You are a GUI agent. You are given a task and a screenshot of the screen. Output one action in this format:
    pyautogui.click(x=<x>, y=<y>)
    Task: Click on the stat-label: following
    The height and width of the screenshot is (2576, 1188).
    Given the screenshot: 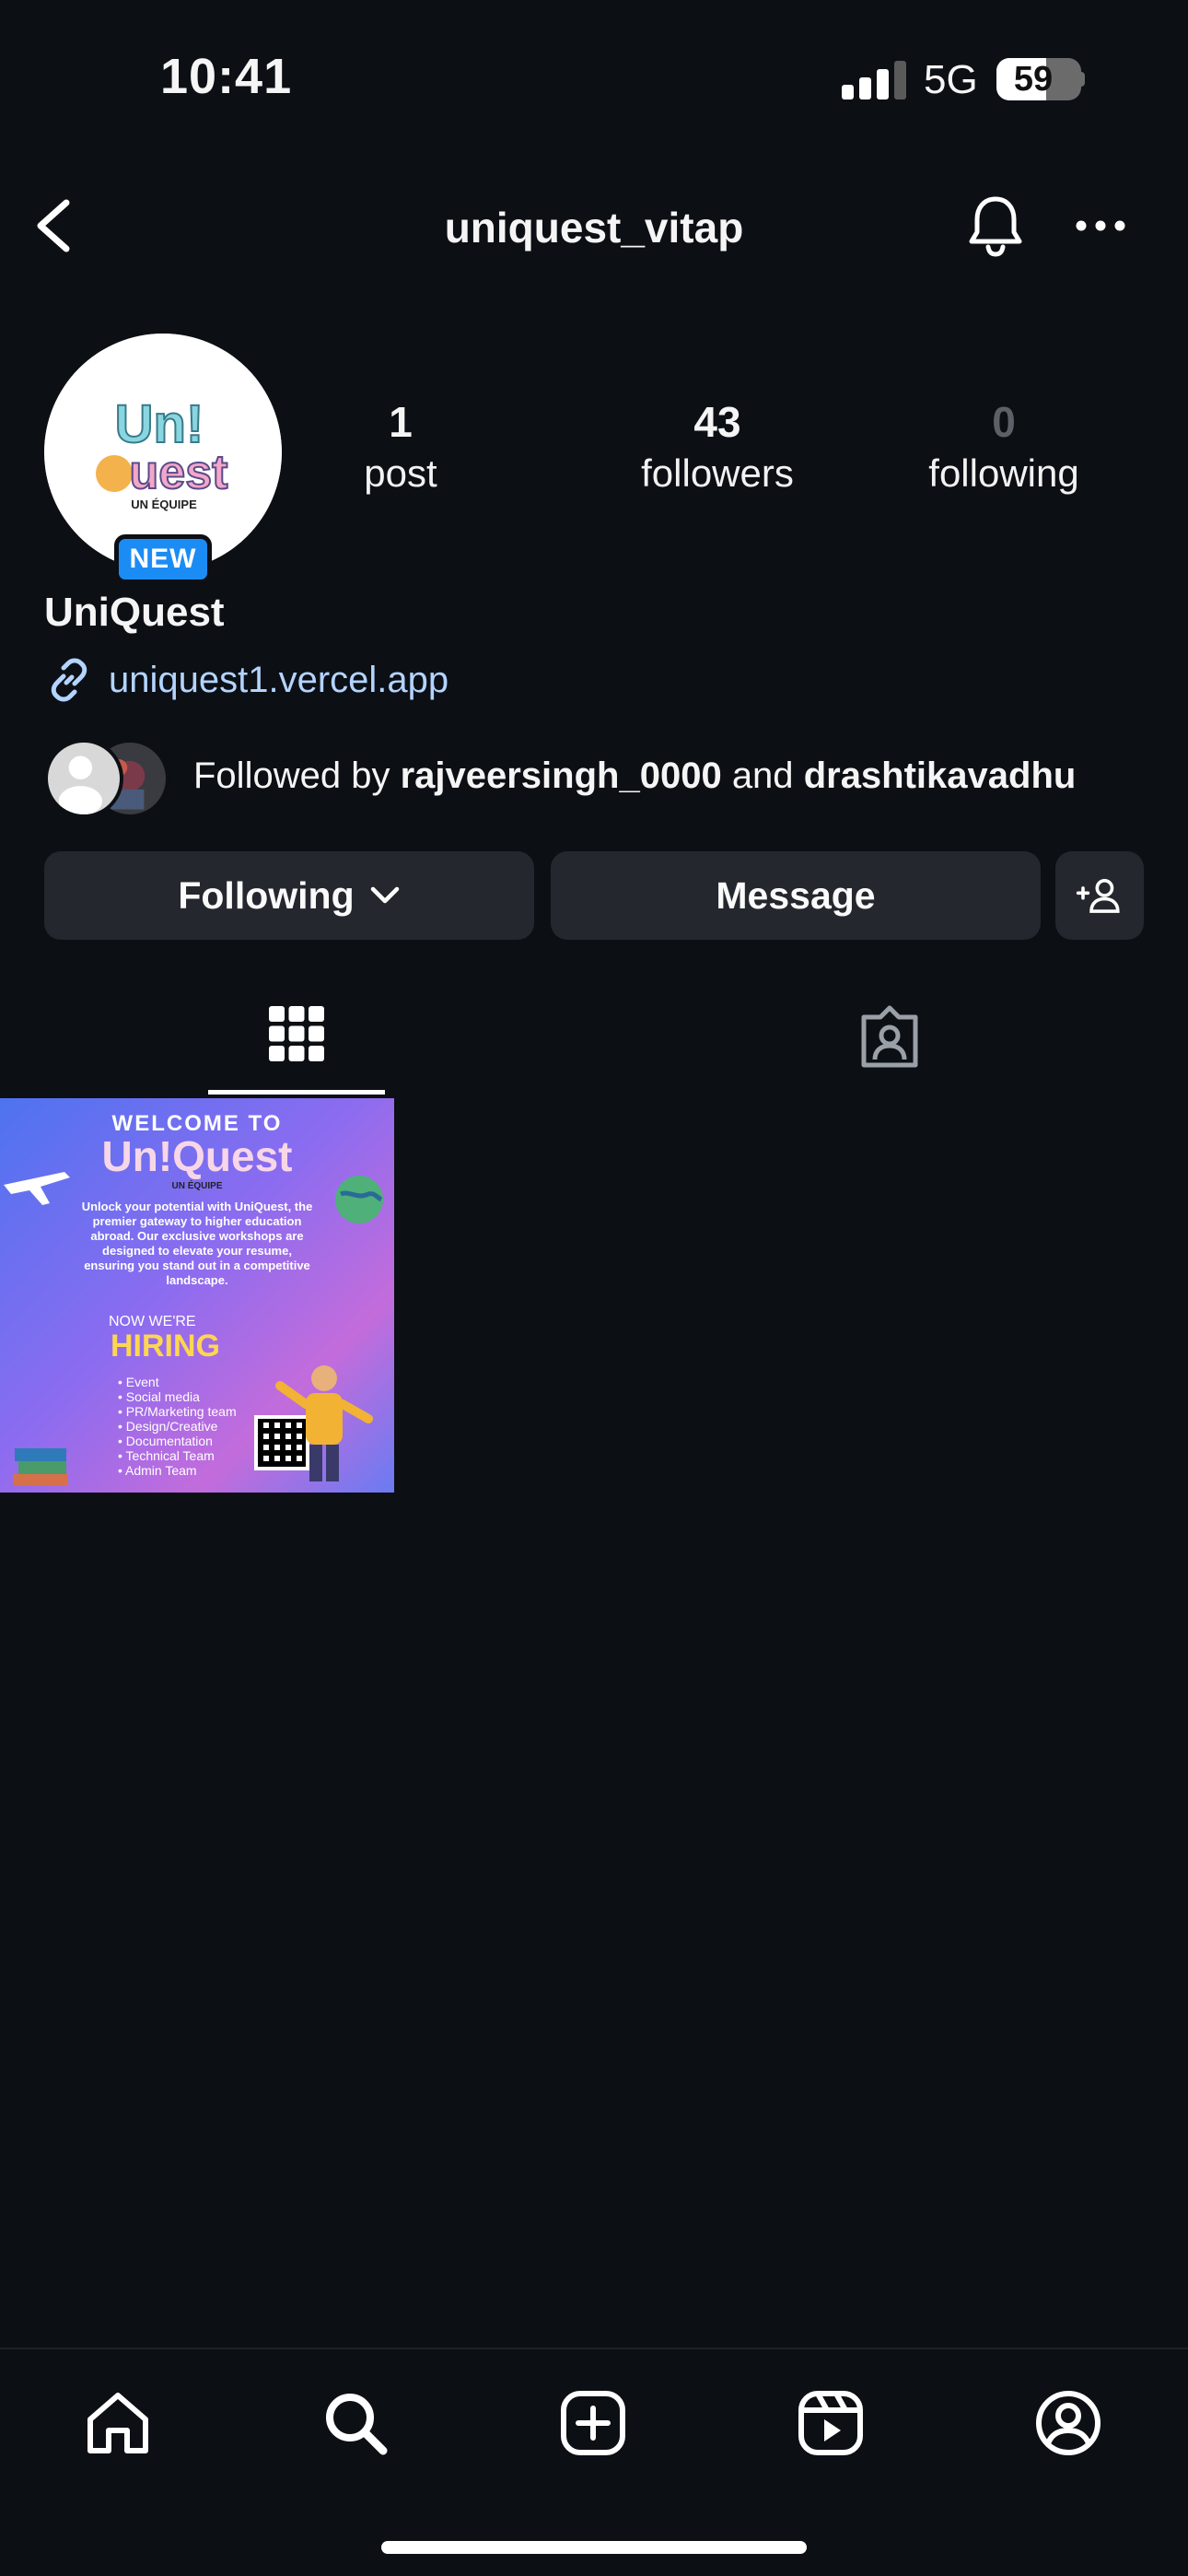 What is the action you would take?
    pyautogui.click(x=1004, y=473)
    